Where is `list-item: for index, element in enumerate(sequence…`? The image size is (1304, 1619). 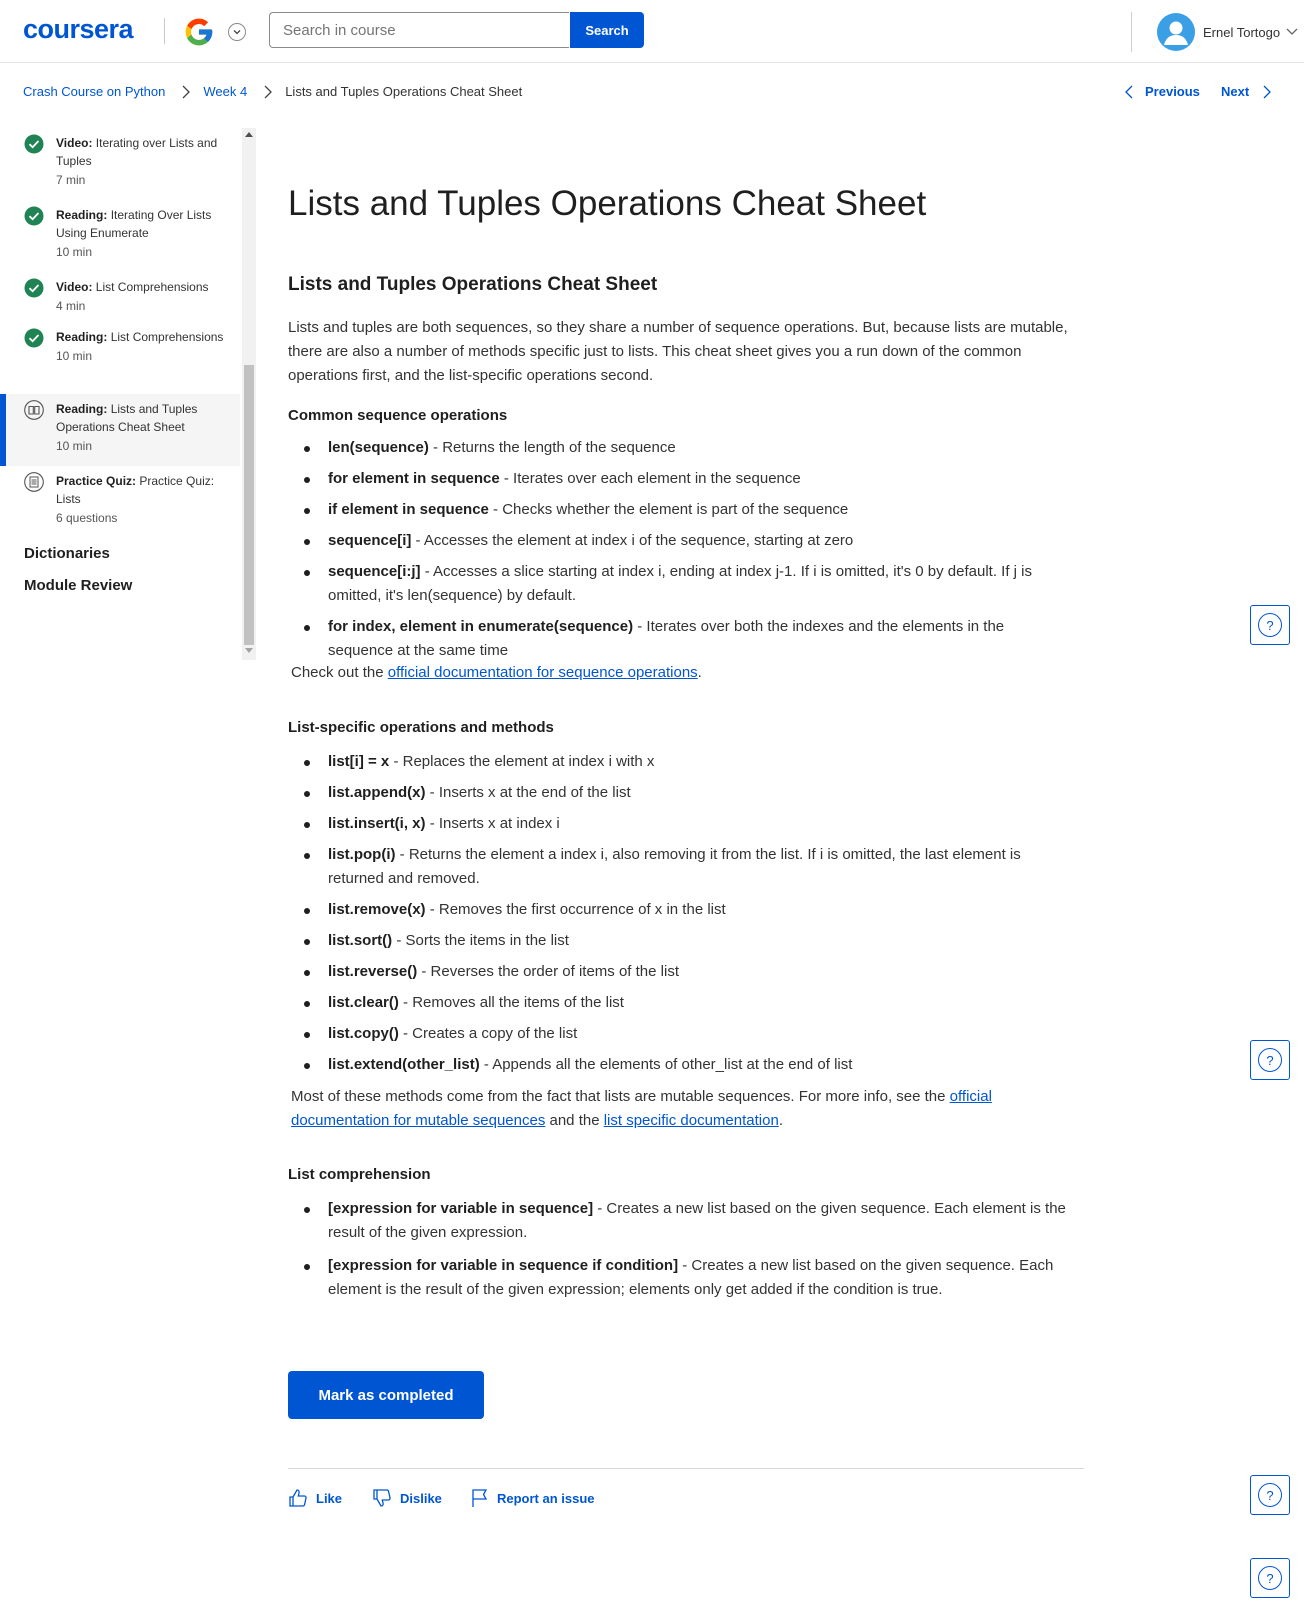 list-item: for index, element in enumerate(sequence… is located at coordinates (678, 639).